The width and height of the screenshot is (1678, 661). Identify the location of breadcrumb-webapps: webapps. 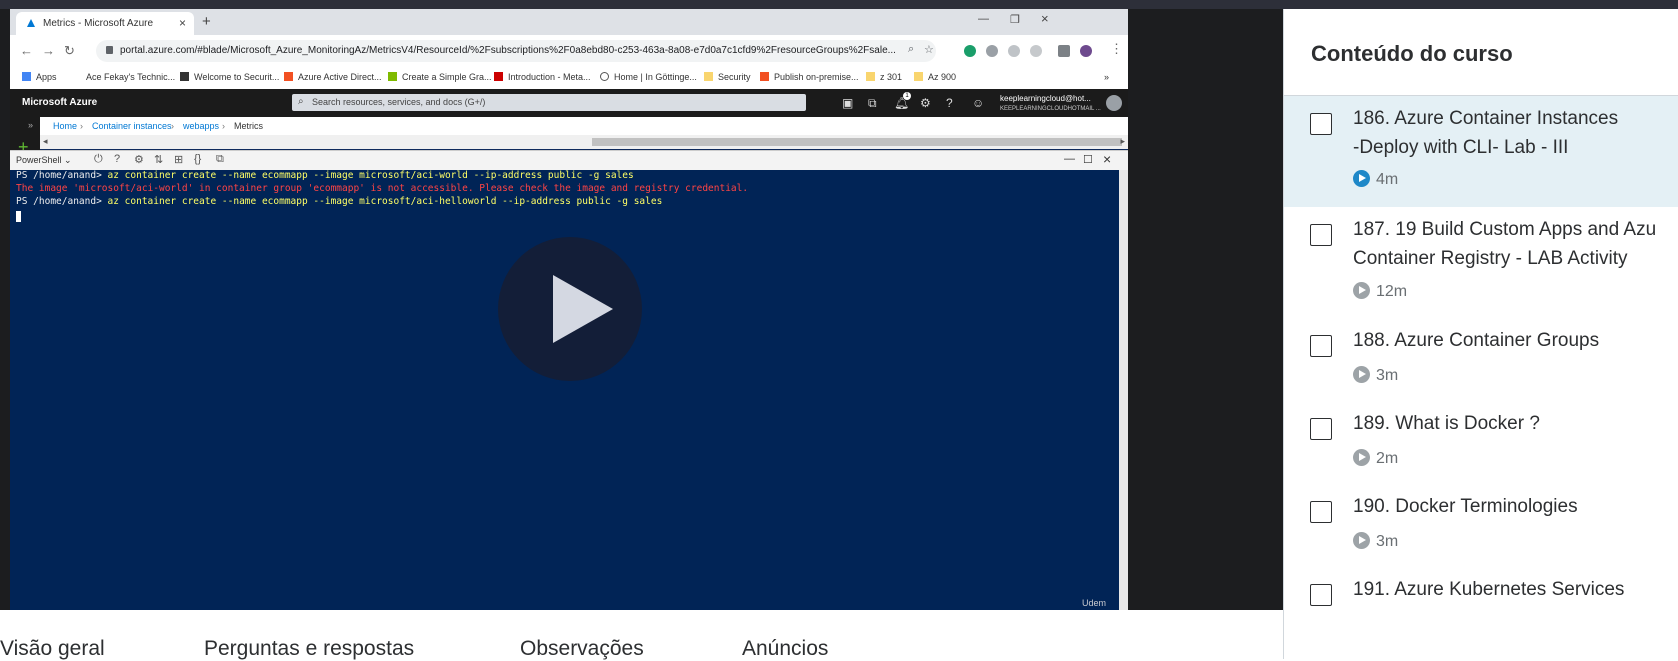
(201, 126).